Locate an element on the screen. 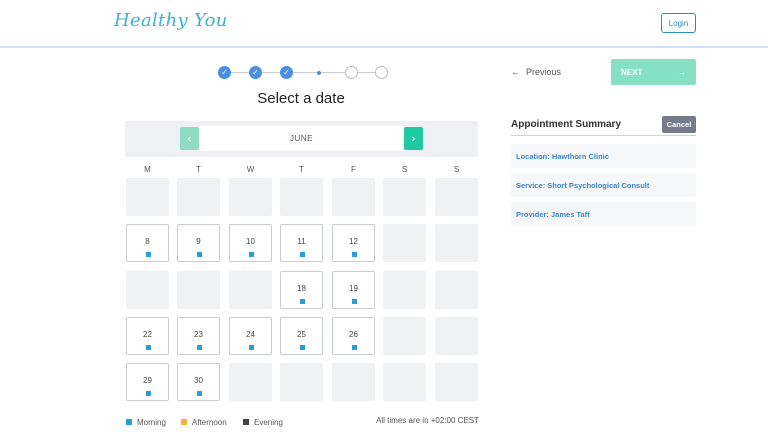 The height and width of the screenshot is (440, 768). calendar-day-10: 10 is located at coordinates (250, 243).